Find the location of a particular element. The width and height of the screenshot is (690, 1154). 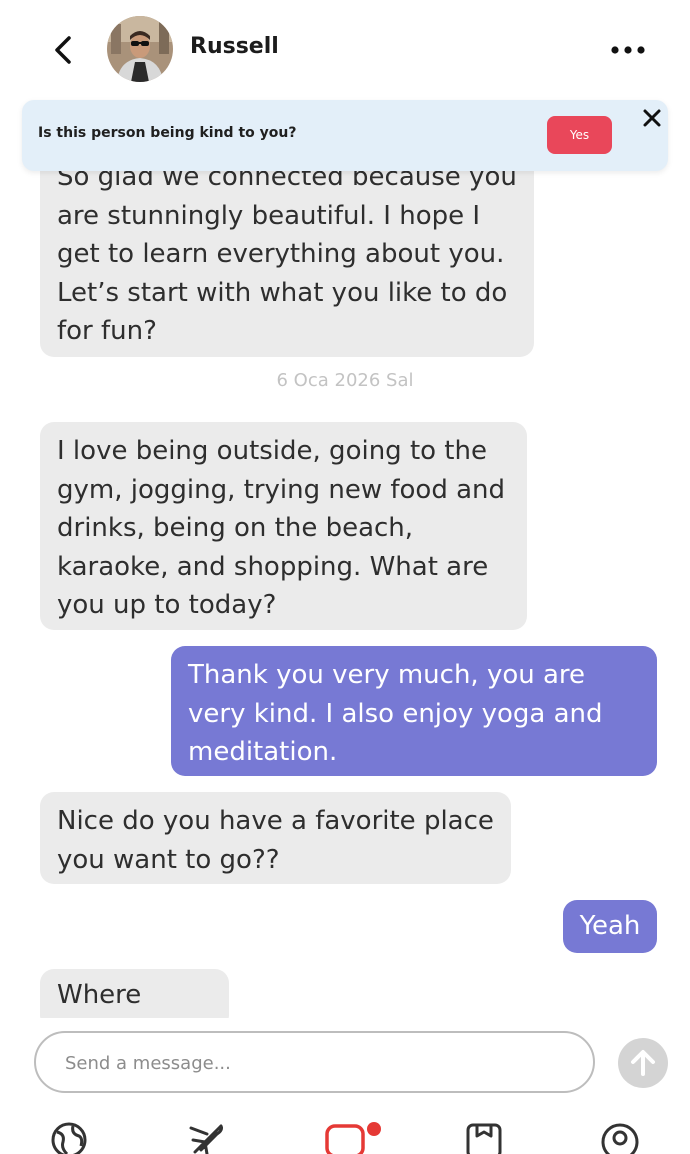

more-dots-icon is located at coordinates (628, 50).